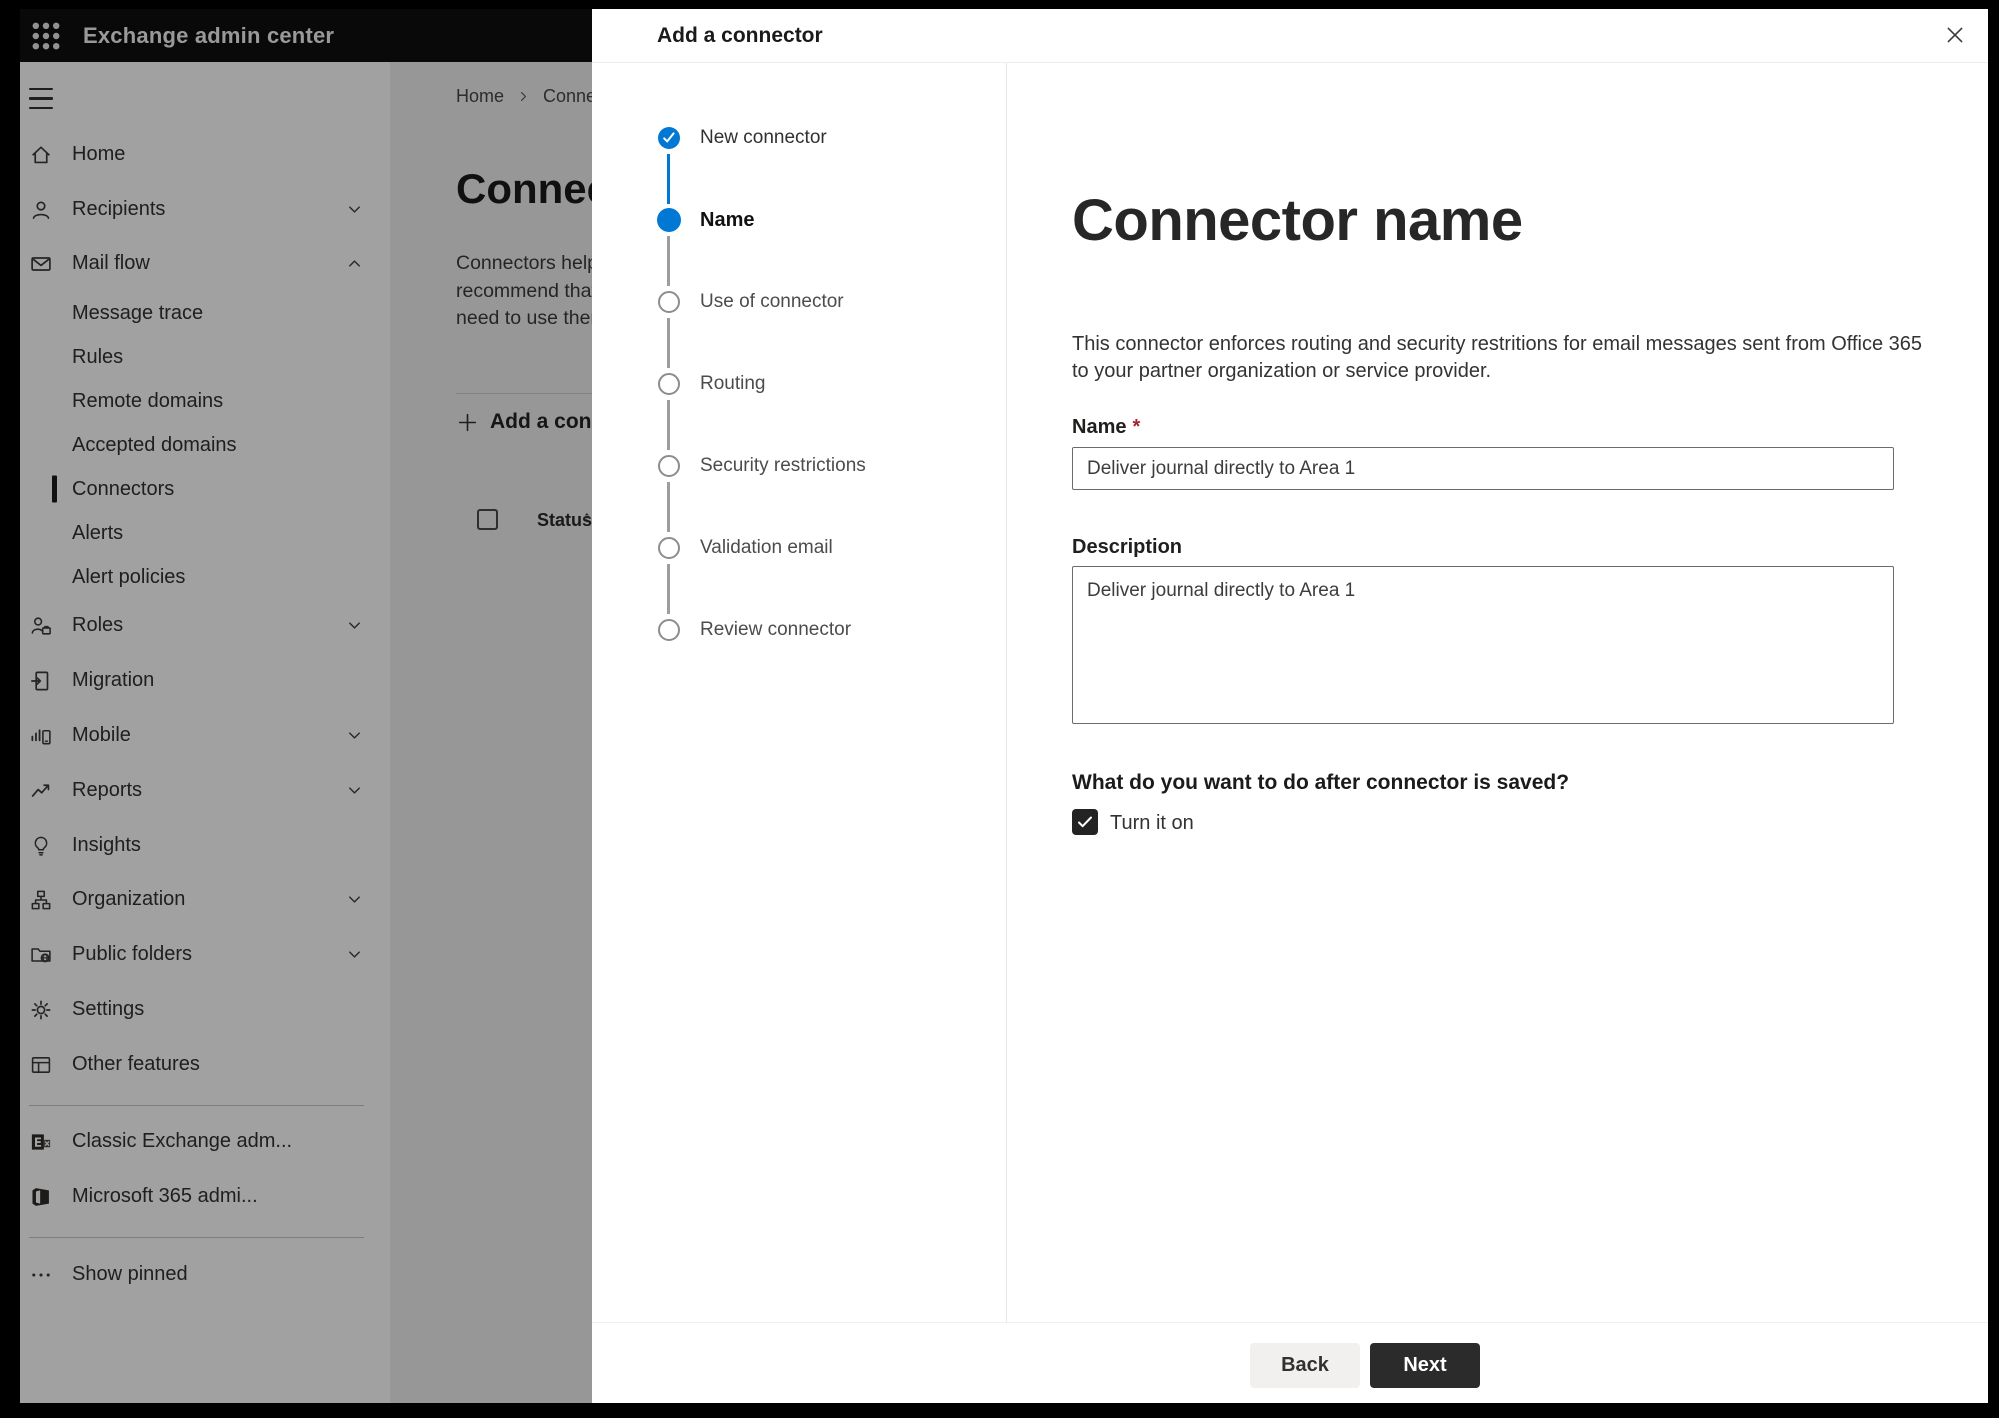 This screenshot has width=1999, height=1418. I want to click on next-button: Next, so click(1425, 1365).